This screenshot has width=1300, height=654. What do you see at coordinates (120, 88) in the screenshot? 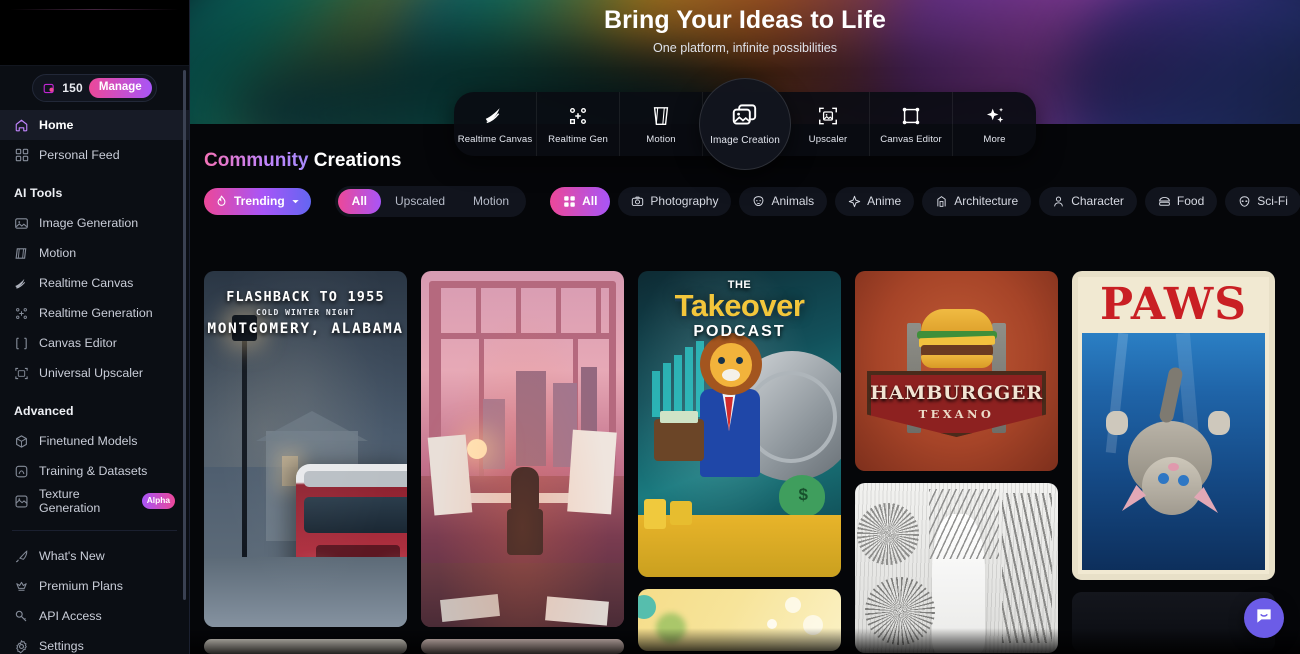
I see `manage-credits-button: Manage` at bounding box center [120, 88].